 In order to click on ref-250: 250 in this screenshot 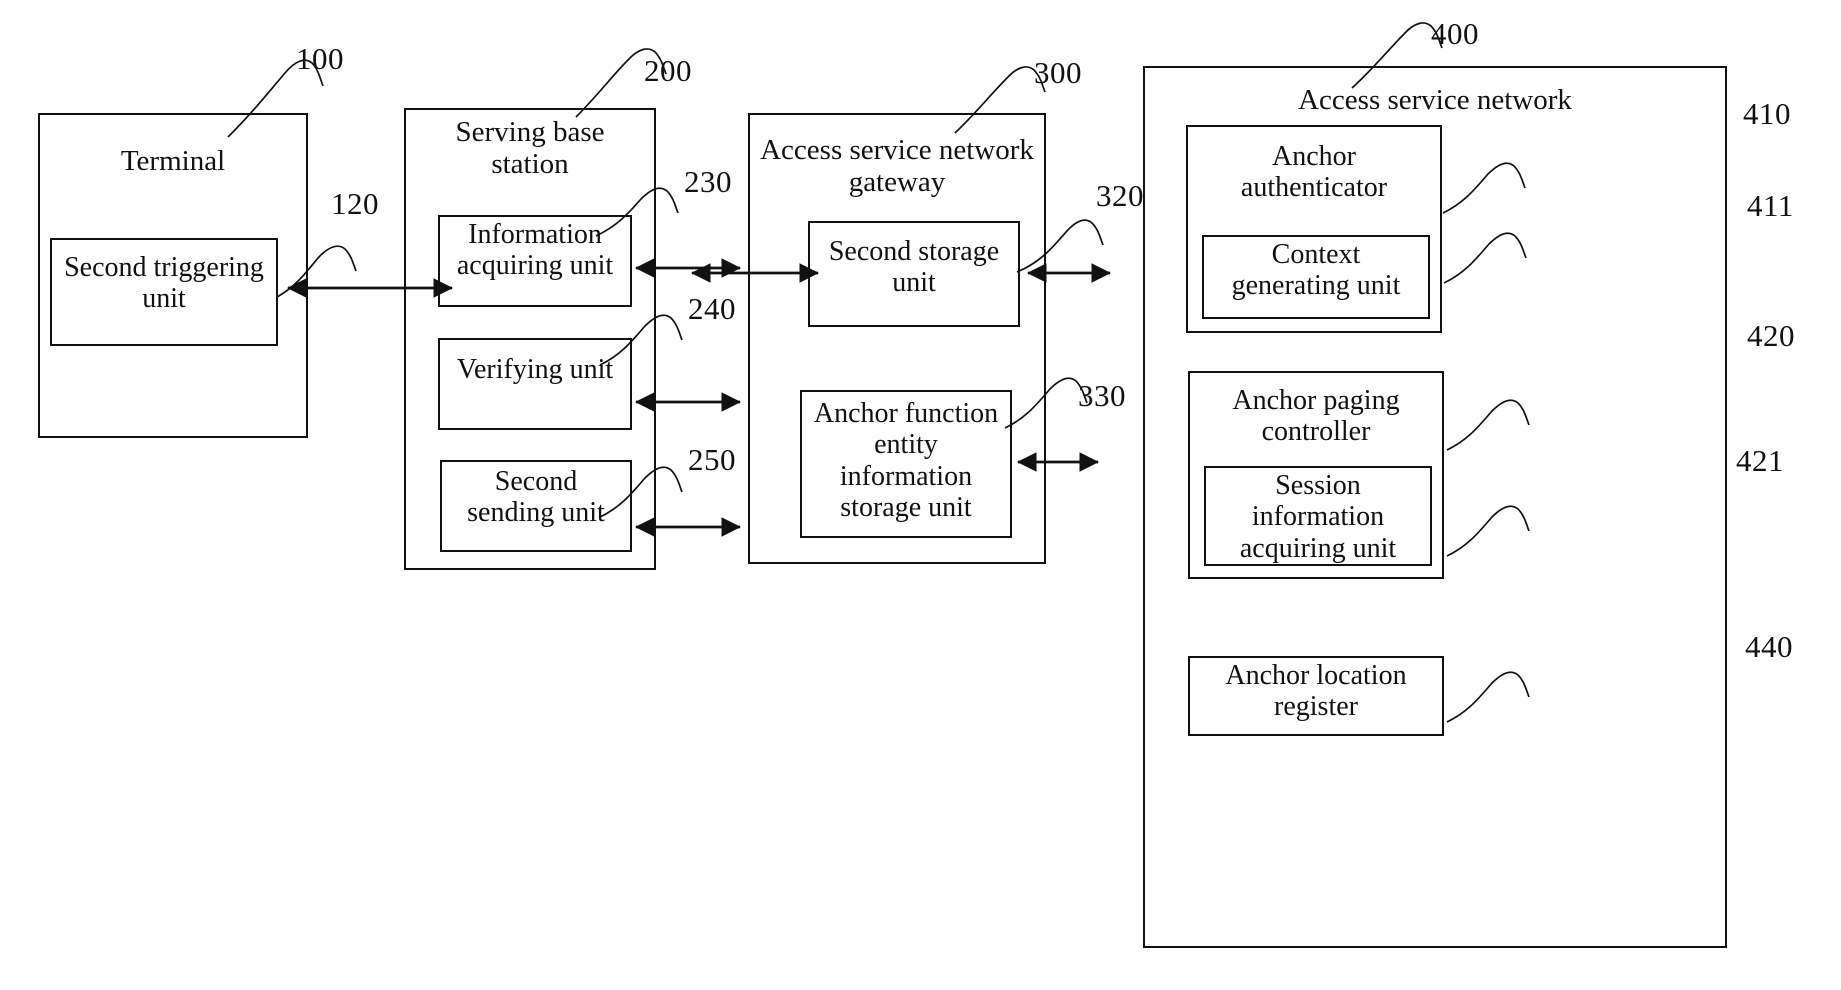, I will do `click(712, 459)`.